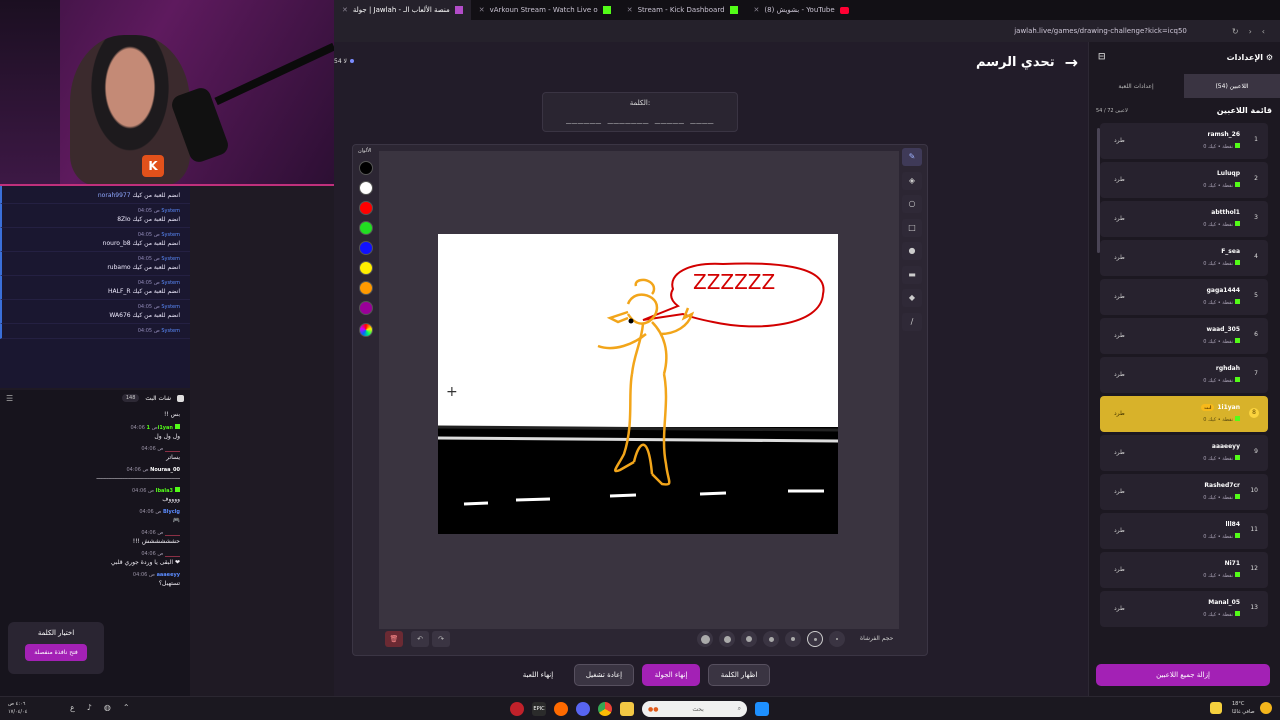 The image size is (1280, 720). Describe the element at coordinates (56, 652) in the screenshot. I see `open-popup-button: فتح نافذة منفصلة` at that location.